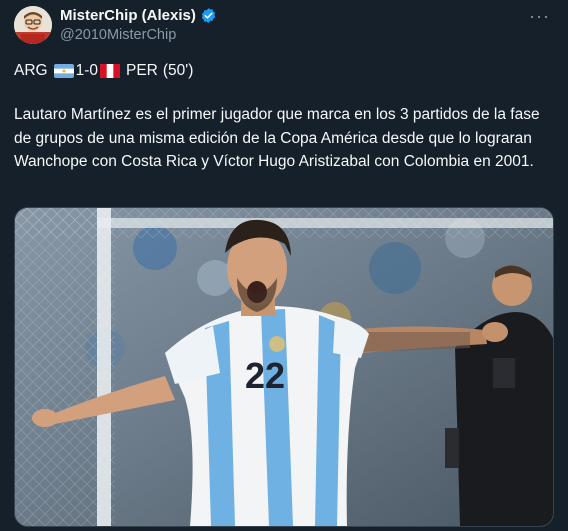 The image size is (568, 531). I want to click on jersey-number: 22, so click(265, 375).